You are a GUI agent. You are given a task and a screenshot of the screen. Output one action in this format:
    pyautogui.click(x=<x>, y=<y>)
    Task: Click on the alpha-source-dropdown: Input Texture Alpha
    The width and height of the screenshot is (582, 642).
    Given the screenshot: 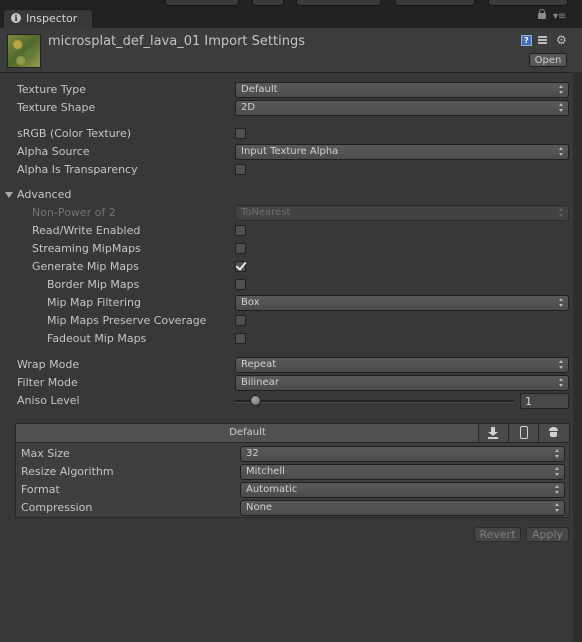 What is the action you would take?
    pyautogui.click(x=402, y=152)
    